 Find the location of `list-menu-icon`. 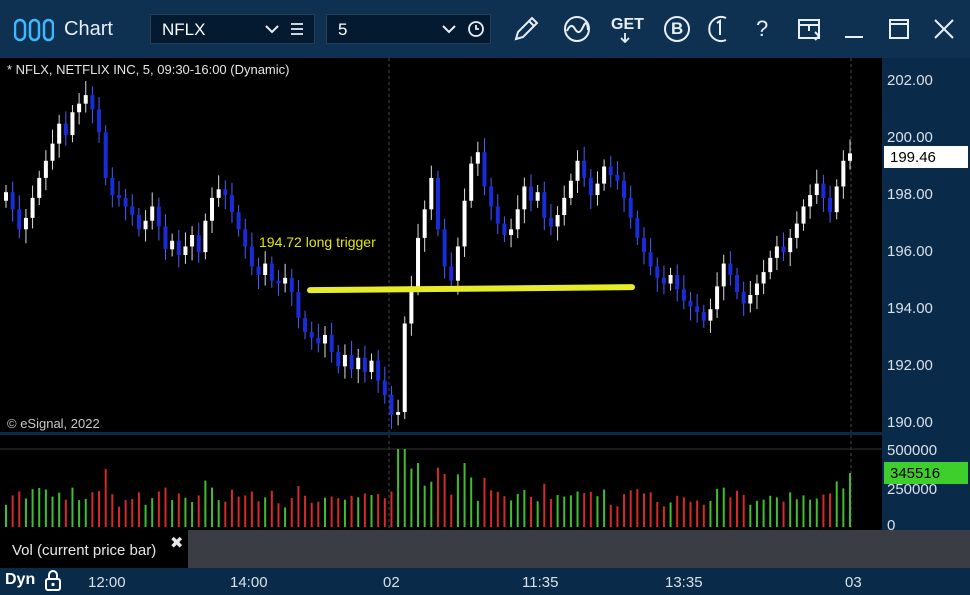

list-menu-icon is located at coordinates (297, 29).